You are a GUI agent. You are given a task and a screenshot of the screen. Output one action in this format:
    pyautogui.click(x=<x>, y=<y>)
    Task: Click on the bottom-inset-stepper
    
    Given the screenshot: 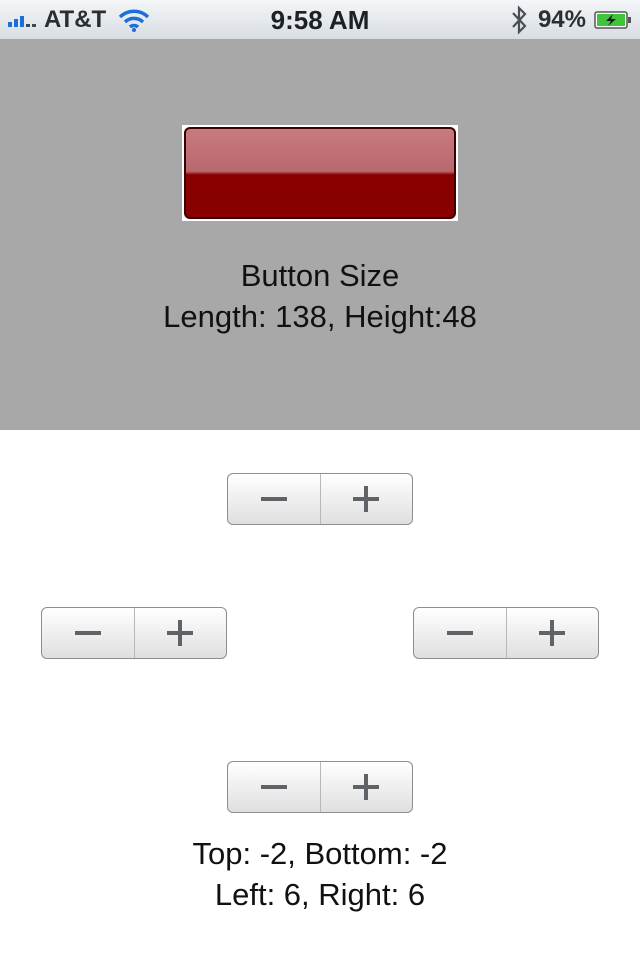 What is the action you would take?
    pyautogui.click(x=320, y=787)
    